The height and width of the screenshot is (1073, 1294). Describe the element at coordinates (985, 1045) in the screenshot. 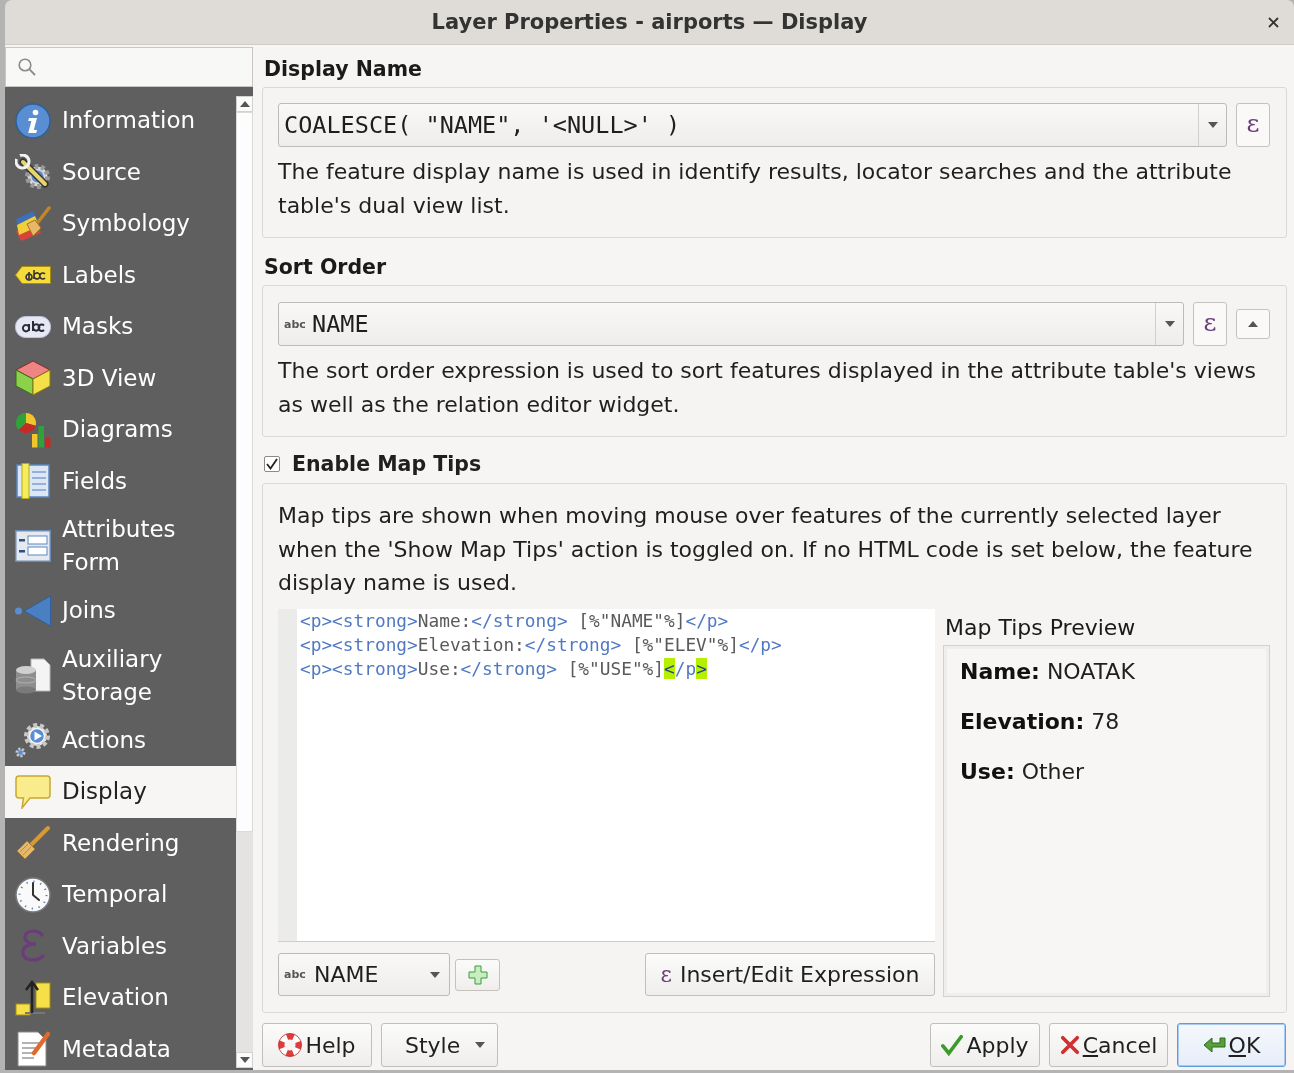

I see `dialog-button: Apply` at that location.